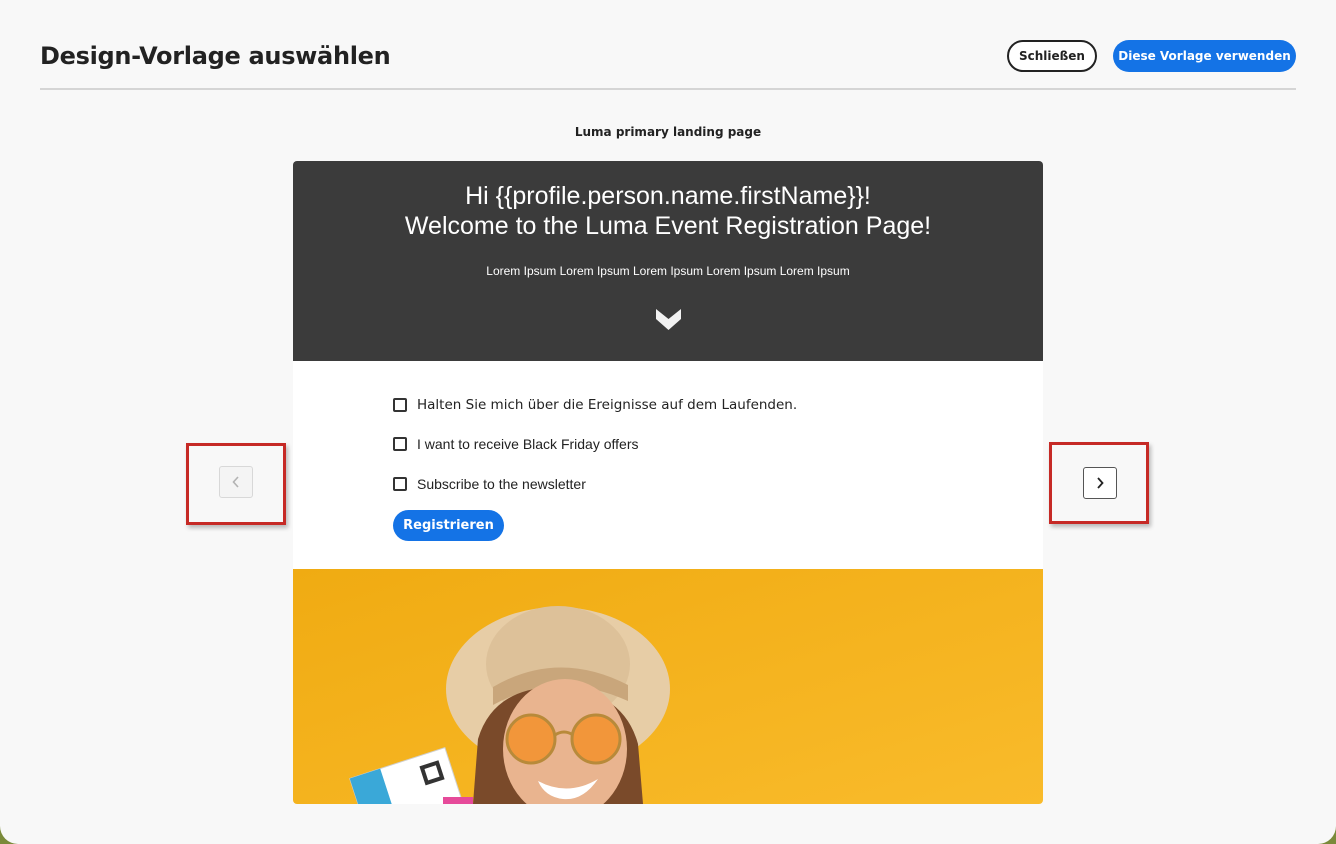  Describe the element at coordinates (668, 196) in the screenshot. I see `hero-greeting: Hi {{profile.person.name.firstName}}!` at that location.